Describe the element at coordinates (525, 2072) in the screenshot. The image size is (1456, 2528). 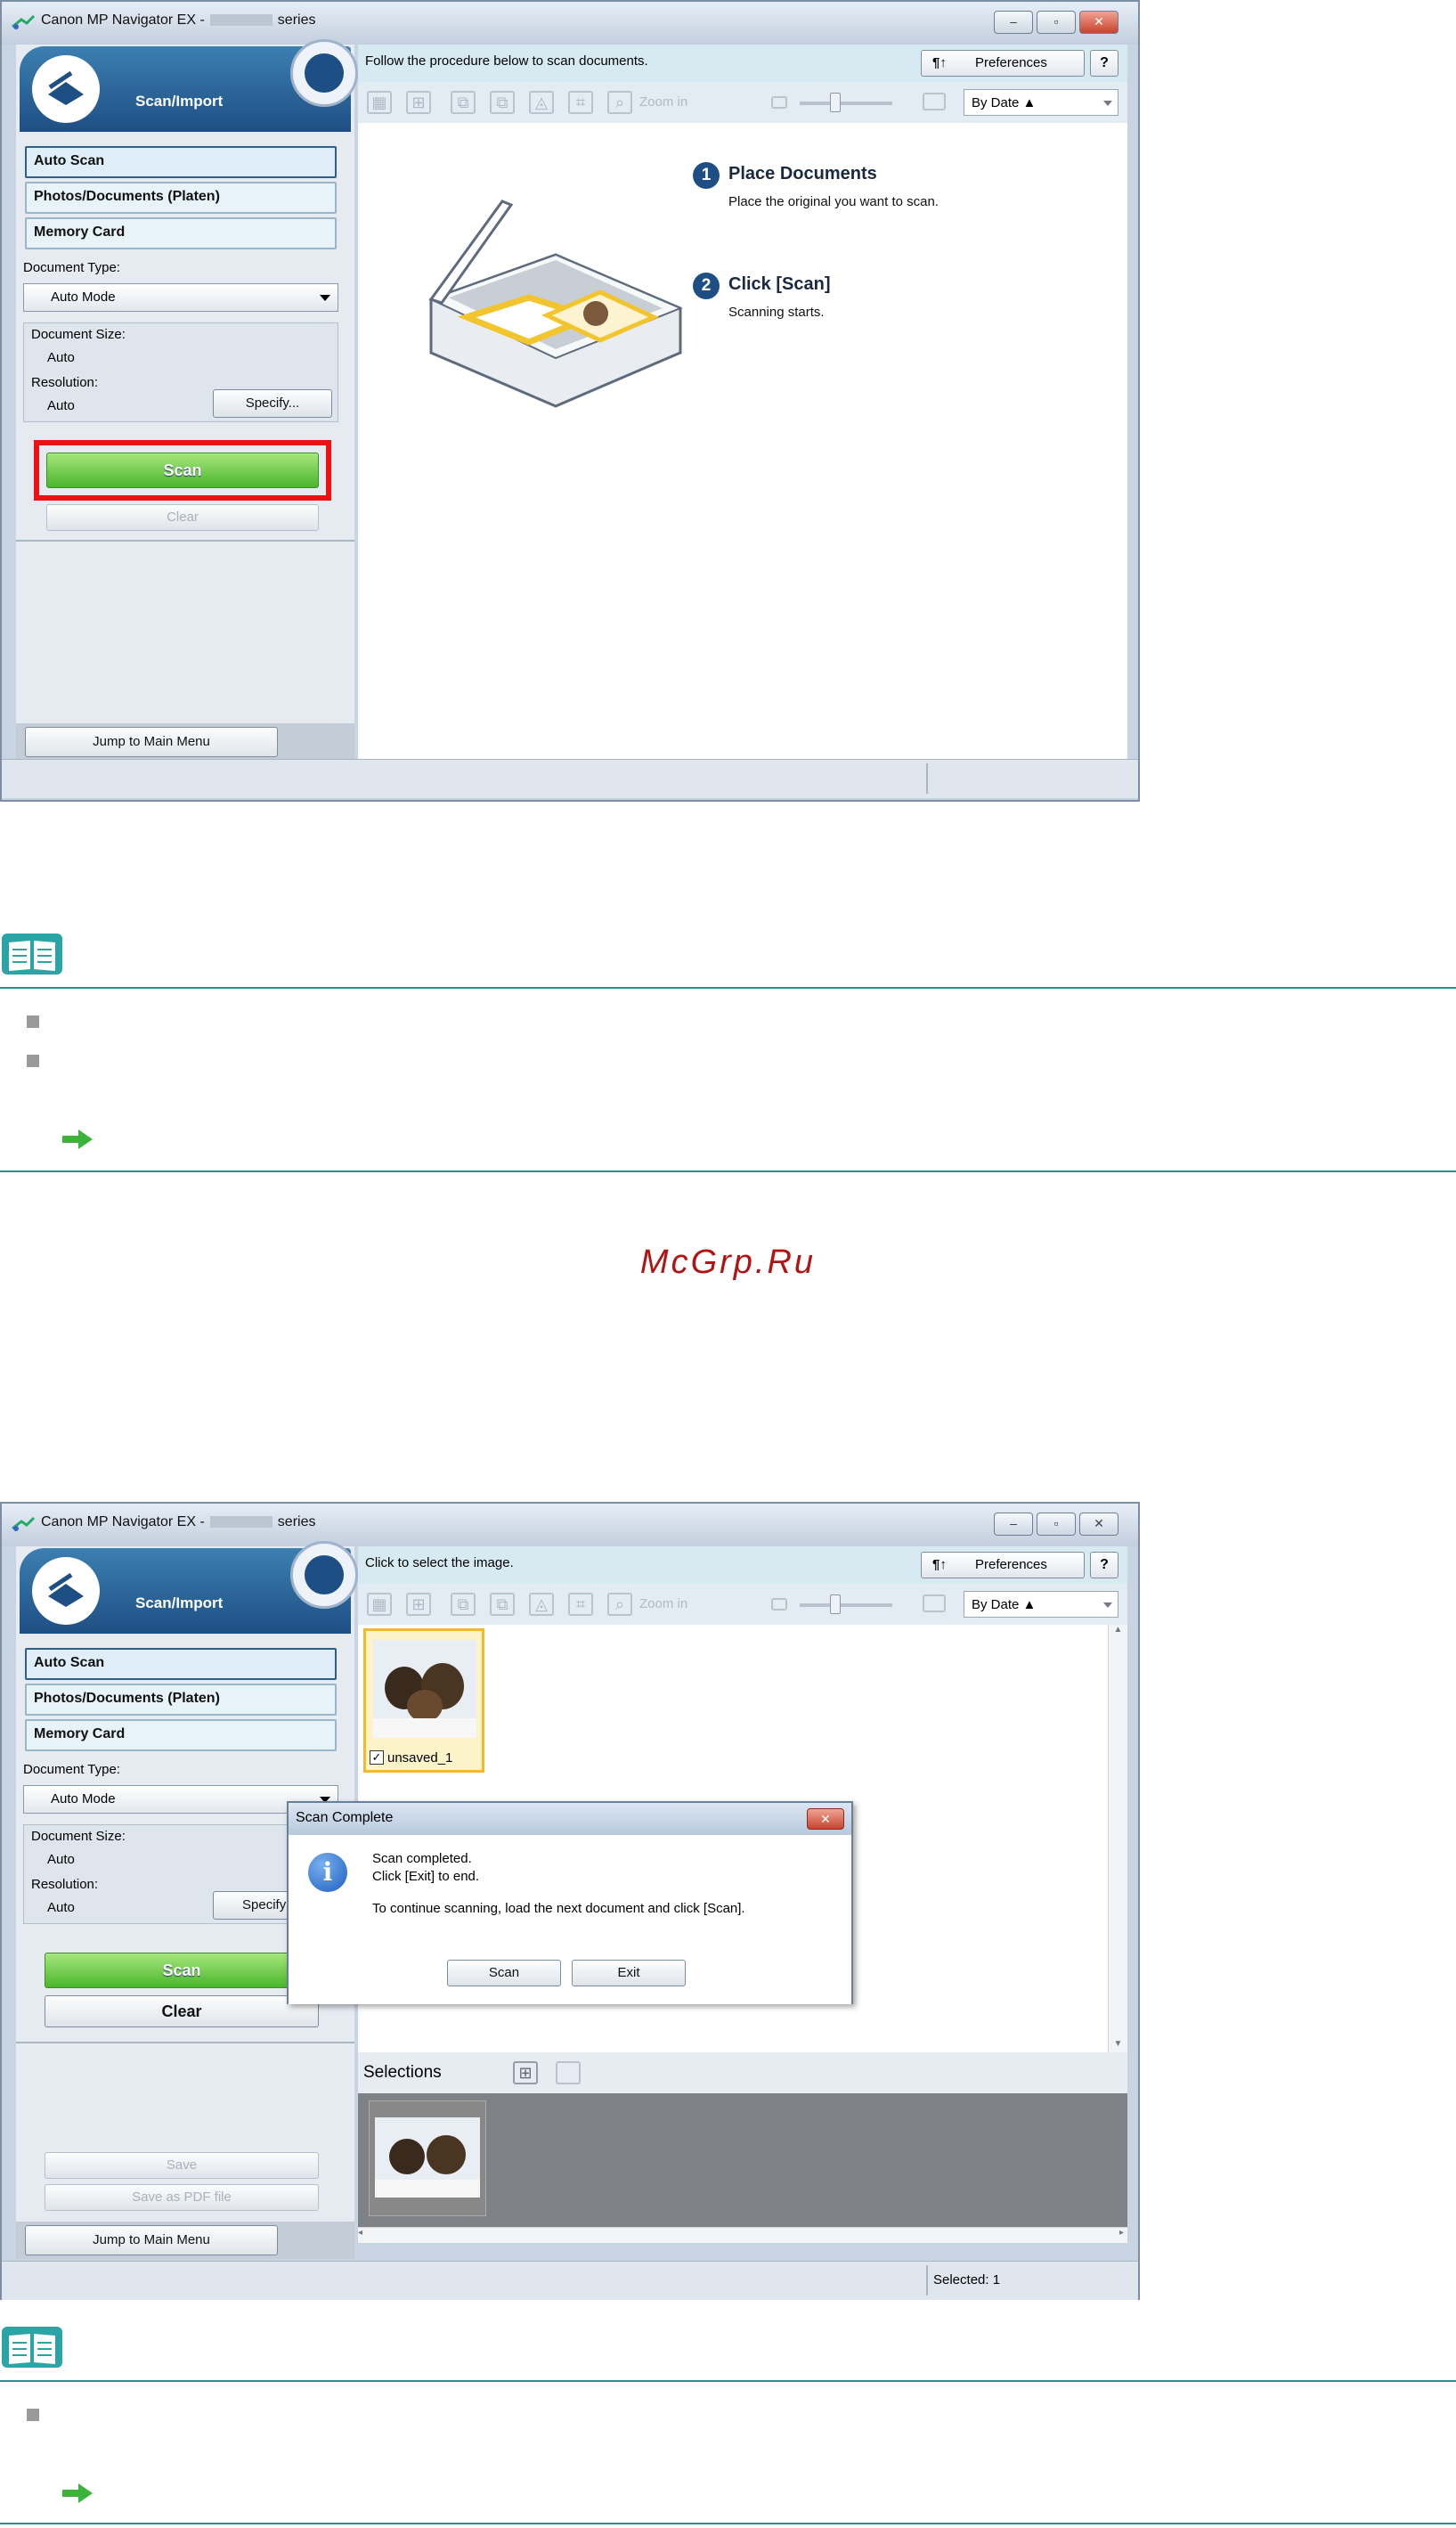
I see `grid-view-icon: ⊞` at that location.